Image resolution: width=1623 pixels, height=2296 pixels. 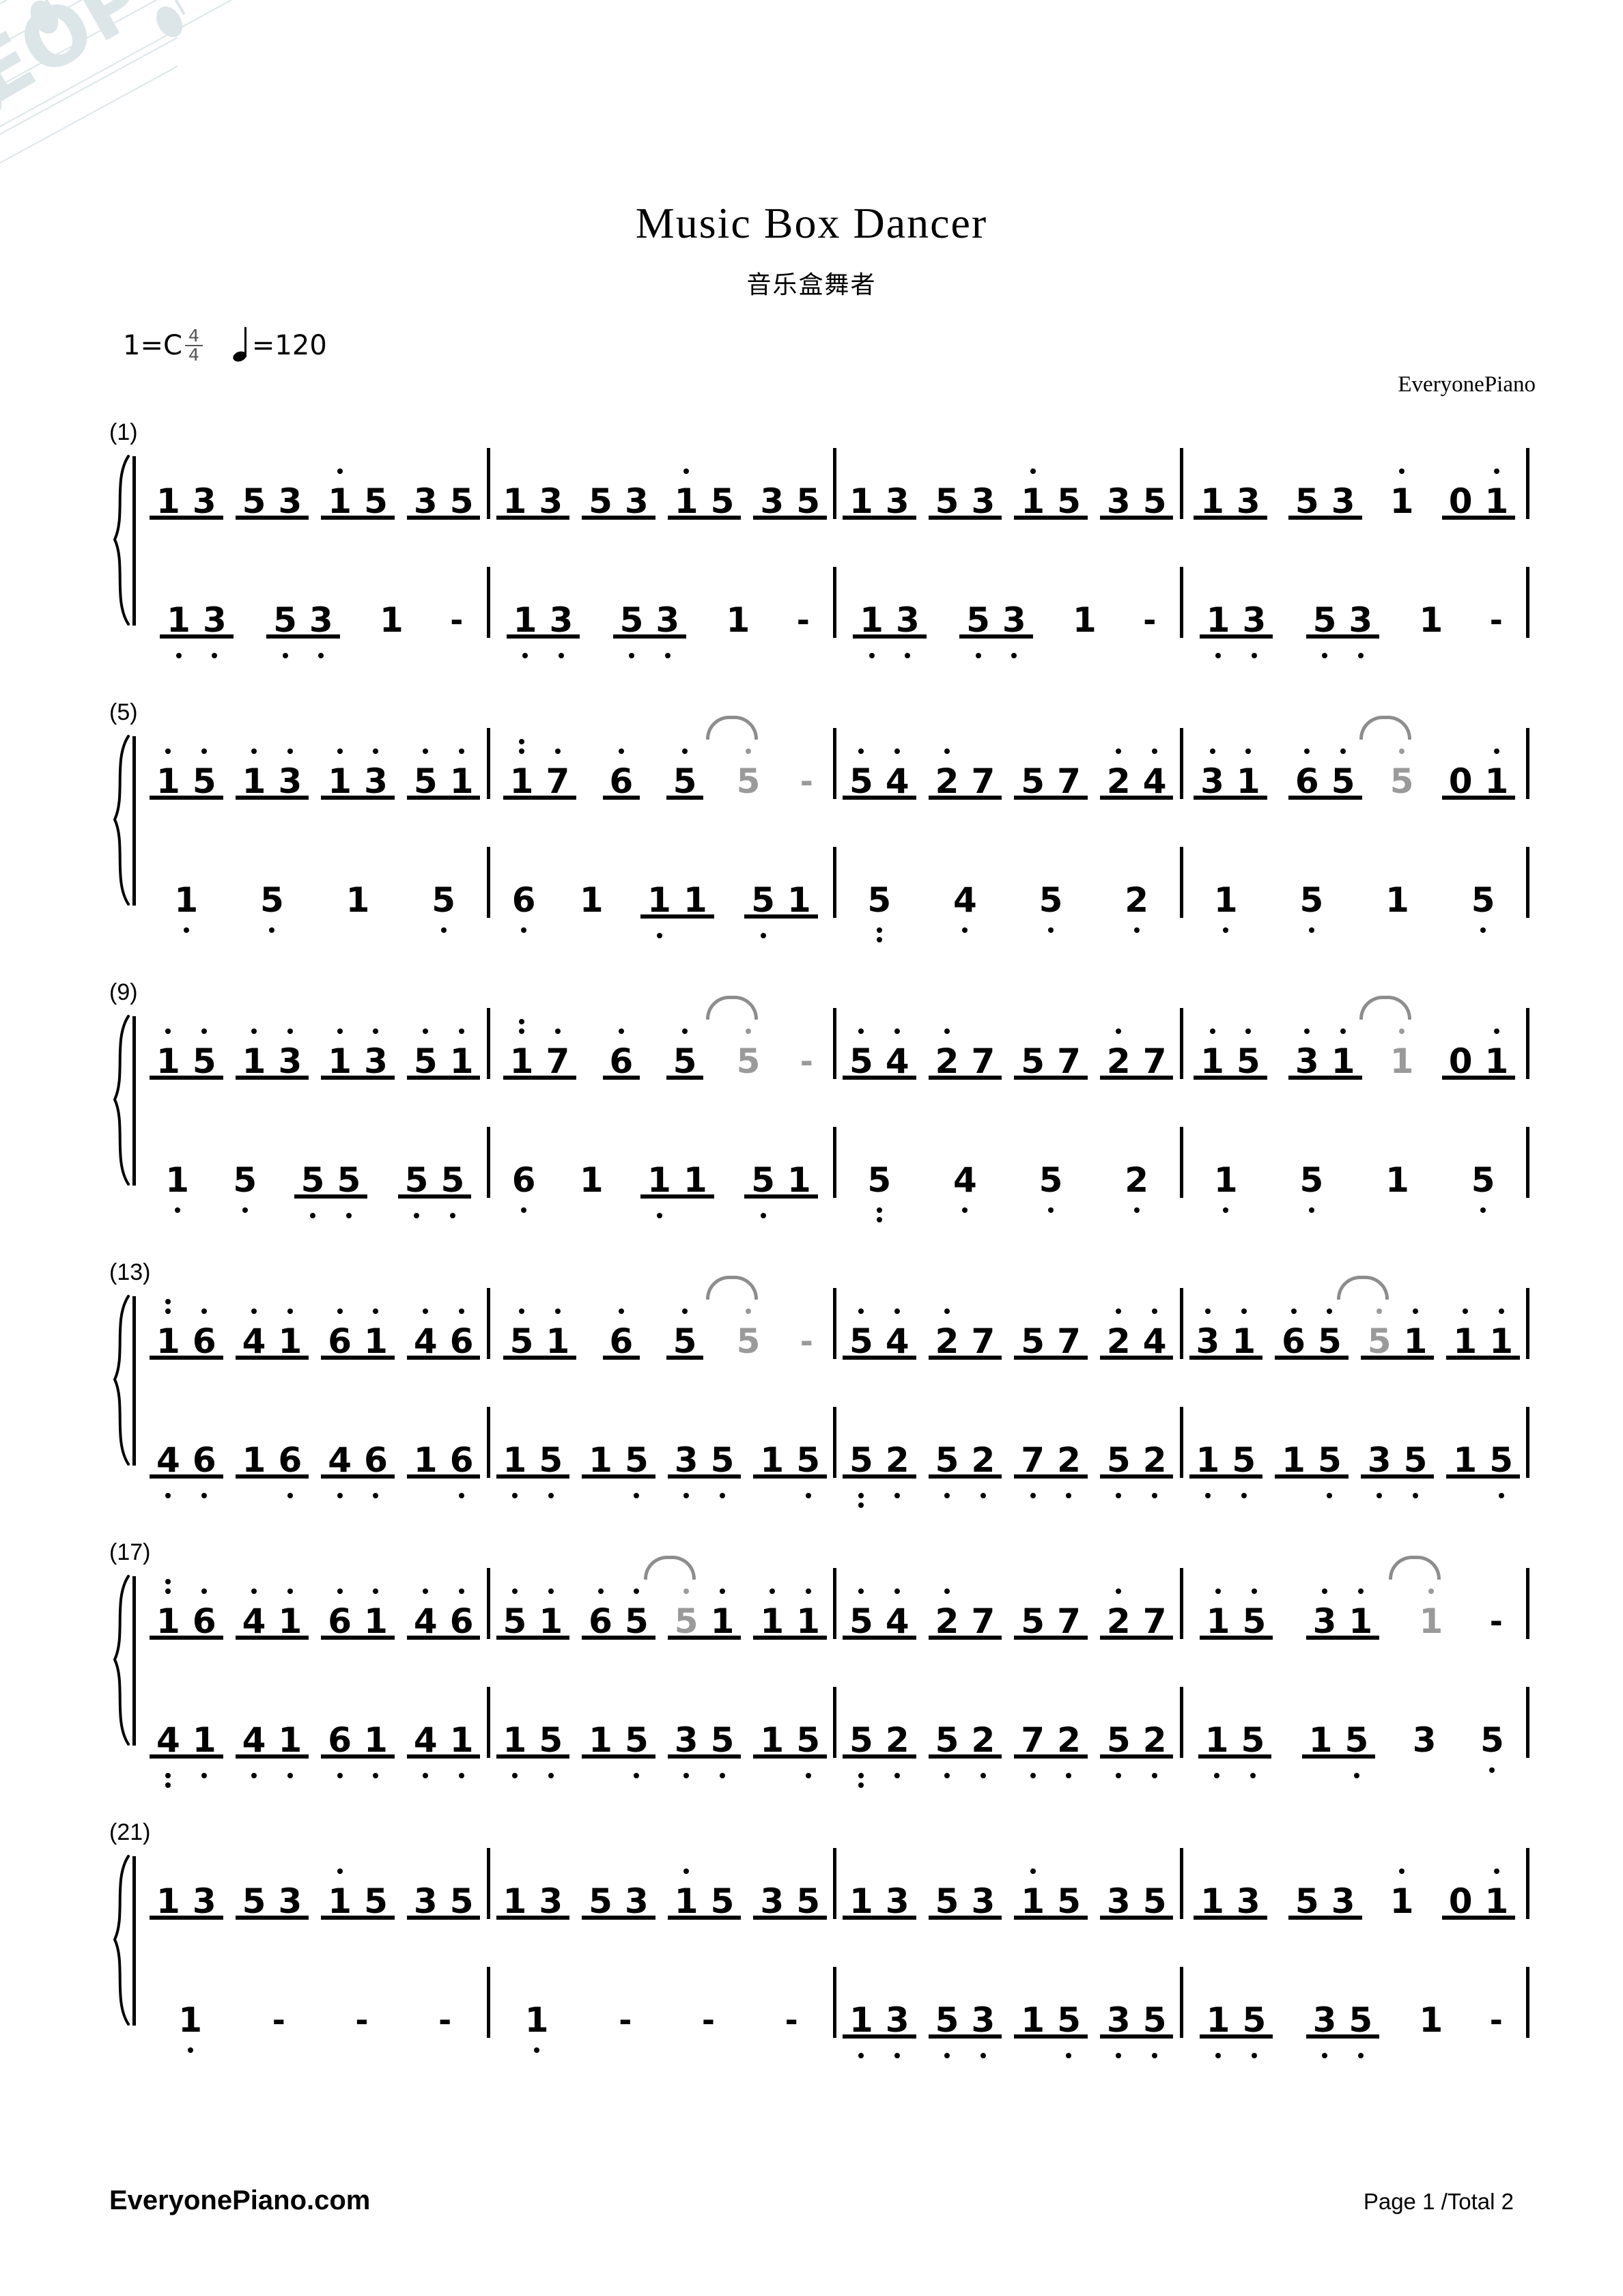 What do you see at coordinates (836, 1318) in the screenshot?
I see `treble-staff: 1641614651655-5427572431655111` at bounding box center [836, 1318].